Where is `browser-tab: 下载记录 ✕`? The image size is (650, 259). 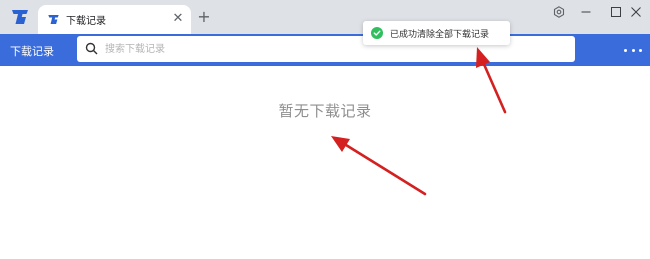 browser-tab: 下载记录 ✕ is located at coordinates (114, 19).